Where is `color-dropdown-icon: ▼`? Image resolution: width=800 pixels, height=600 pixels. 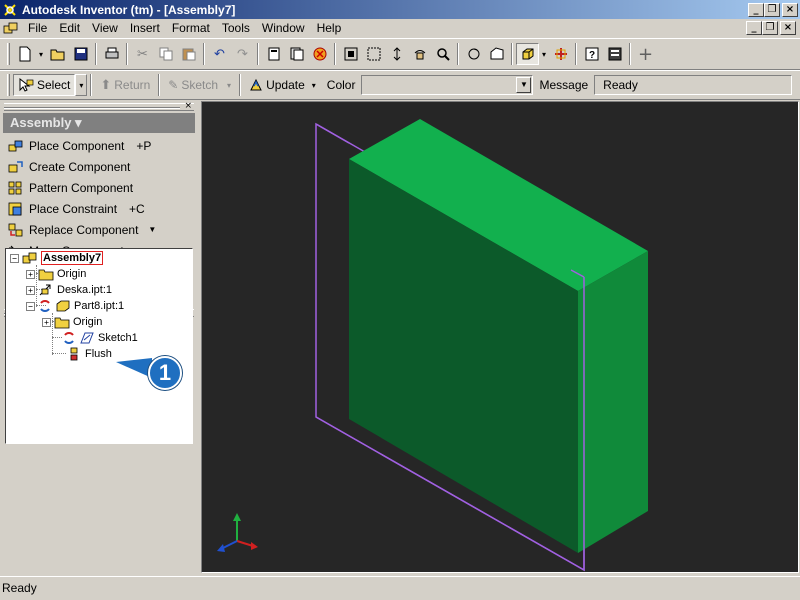
color-dropdown-icon: ▼ is located at coordinates (524, 85).